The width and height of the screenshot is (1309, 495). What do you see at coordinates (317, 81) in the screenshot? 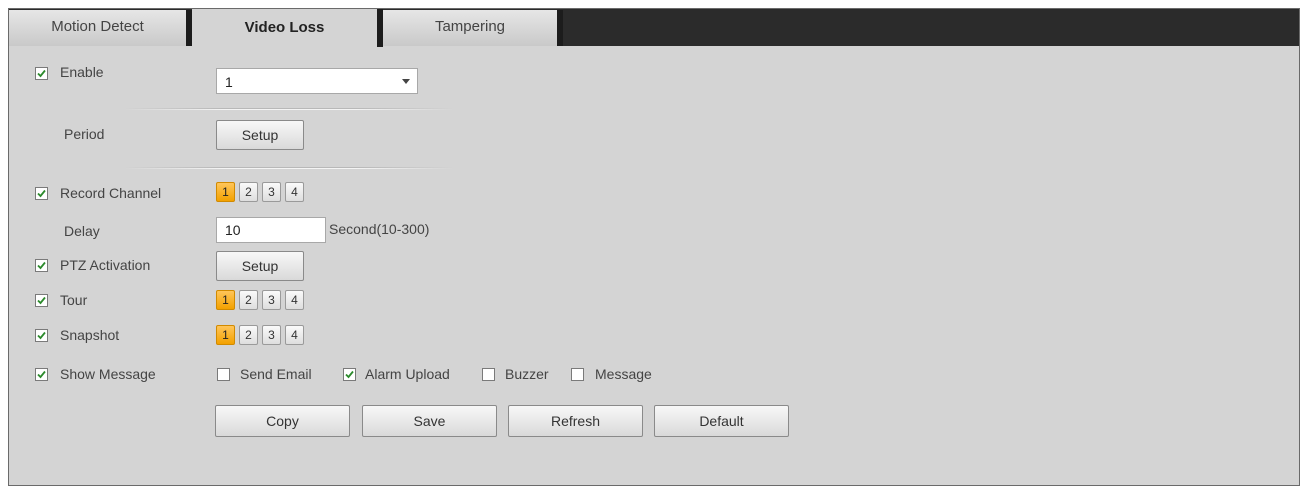
I see `channel-select: 1` at bounding box center [317, 81].